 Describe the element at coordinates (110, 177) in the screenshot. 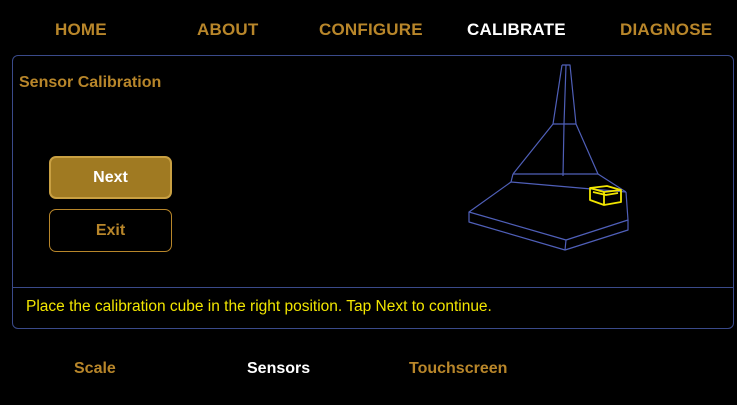

I see `next-button: Next` at that location.